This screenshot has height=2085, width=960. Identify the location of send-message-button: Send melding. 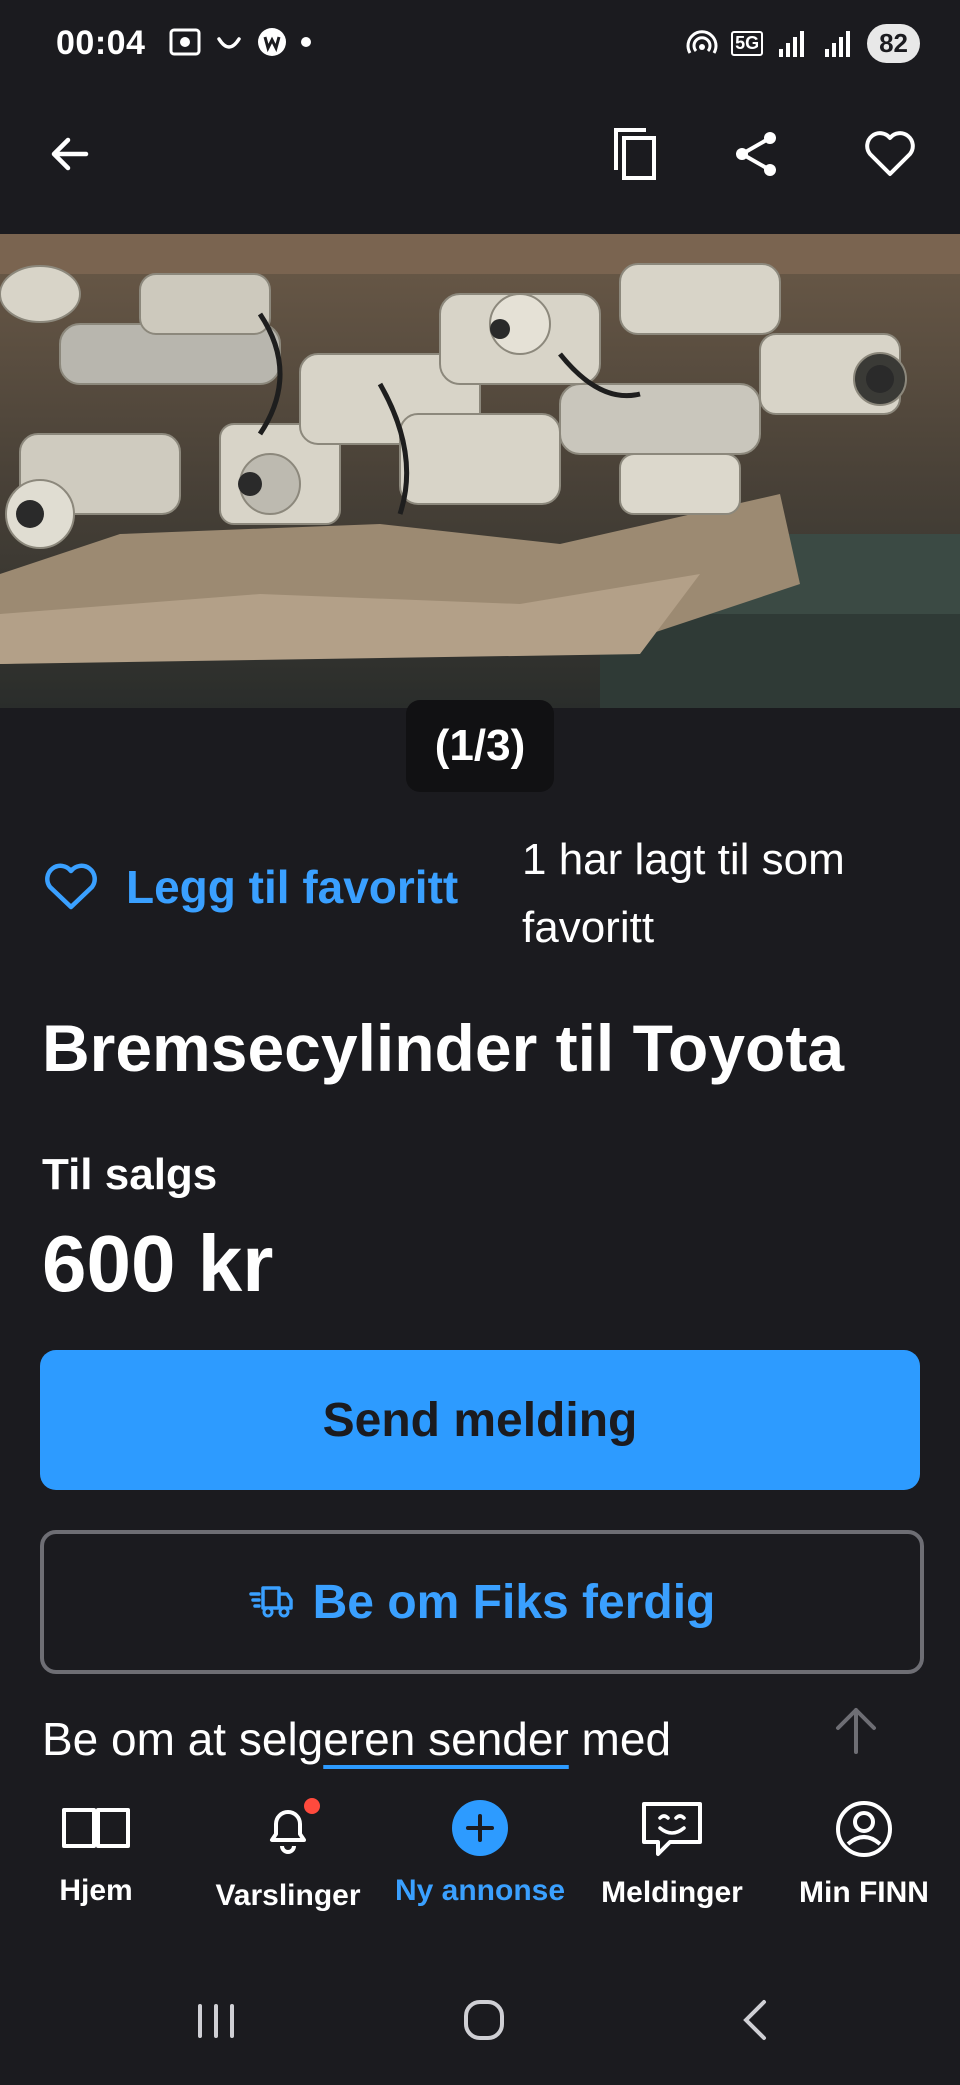
(480, 1420).